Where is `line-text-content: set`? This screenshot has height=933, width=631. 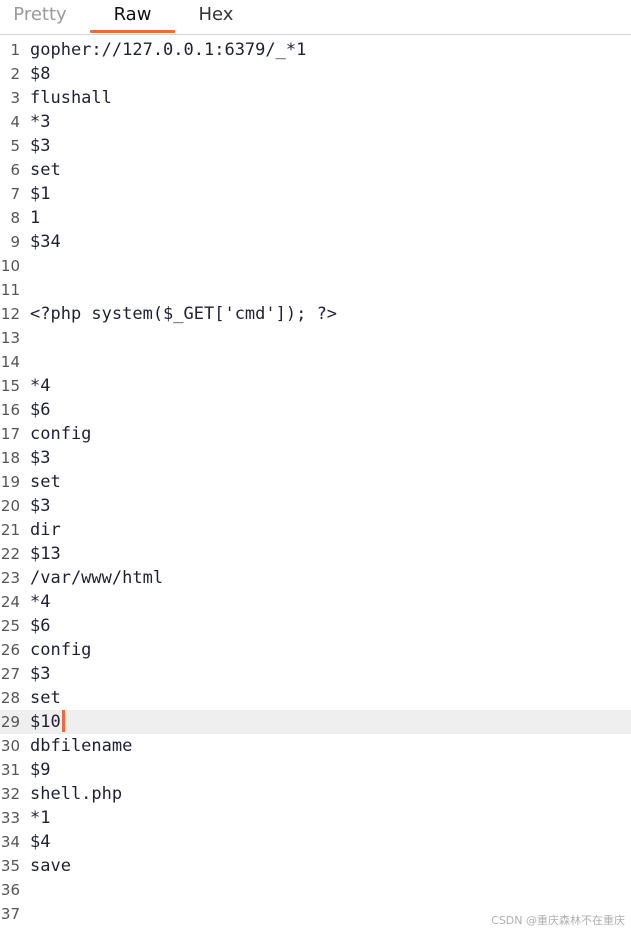 line-text-content: set is located at coordinates (45, 698).